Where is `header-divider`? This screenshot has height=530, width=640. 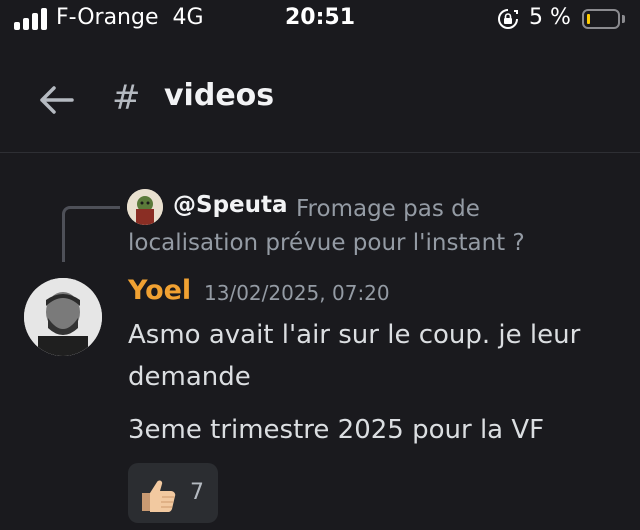
header-divider is located at coordinates (320, 152).